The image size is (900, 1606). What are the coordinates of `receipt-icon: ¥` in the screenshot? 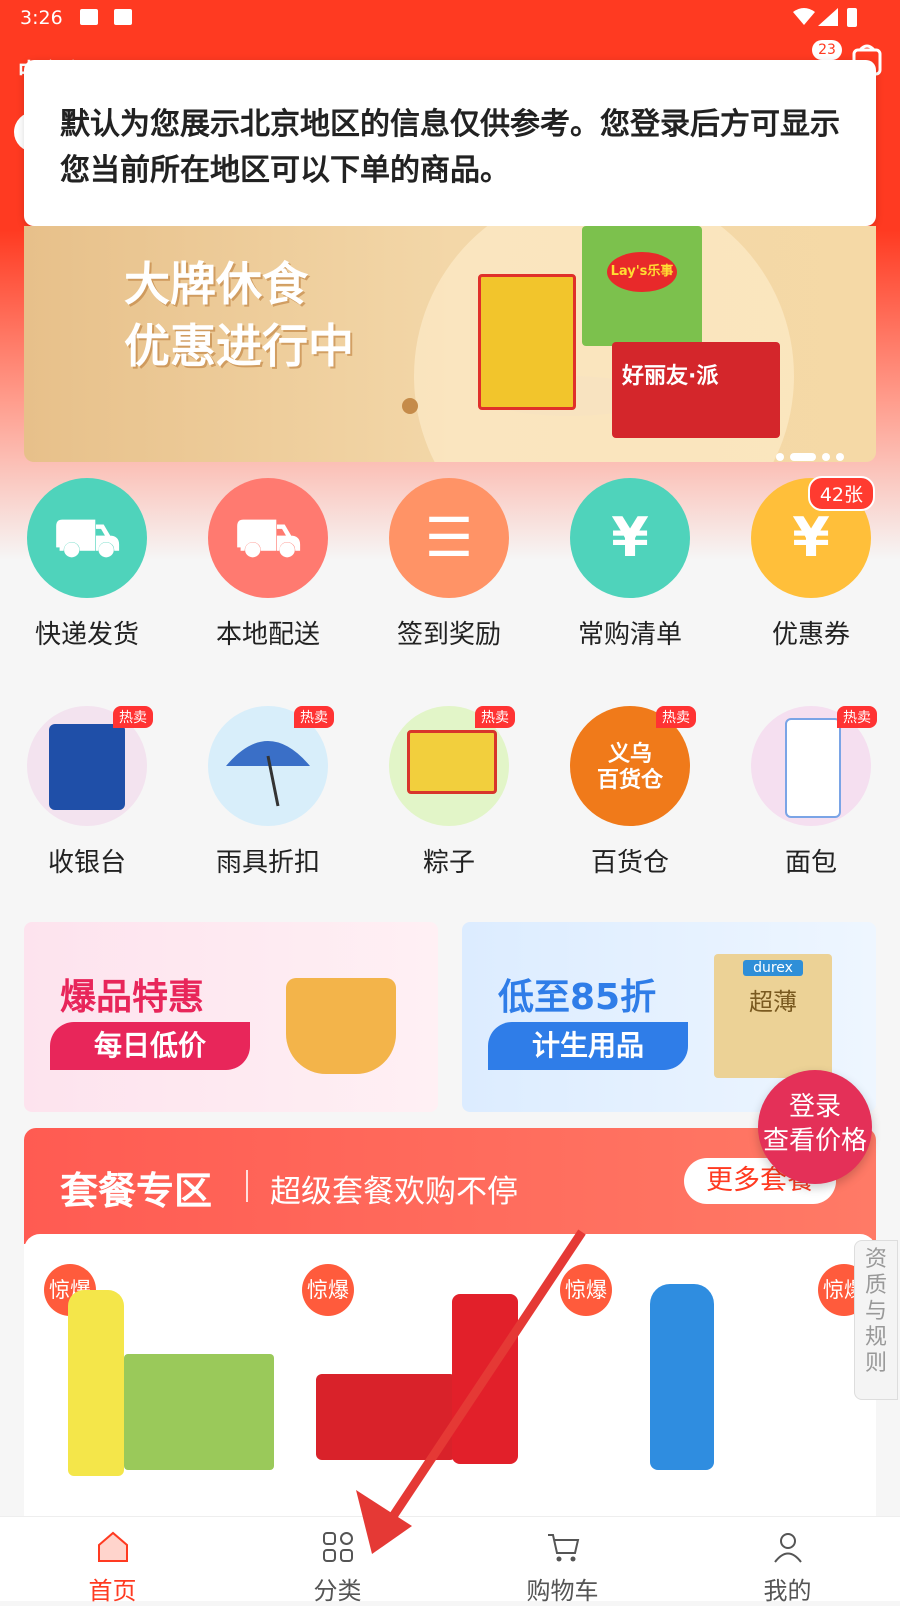 It's located at (630, 538).